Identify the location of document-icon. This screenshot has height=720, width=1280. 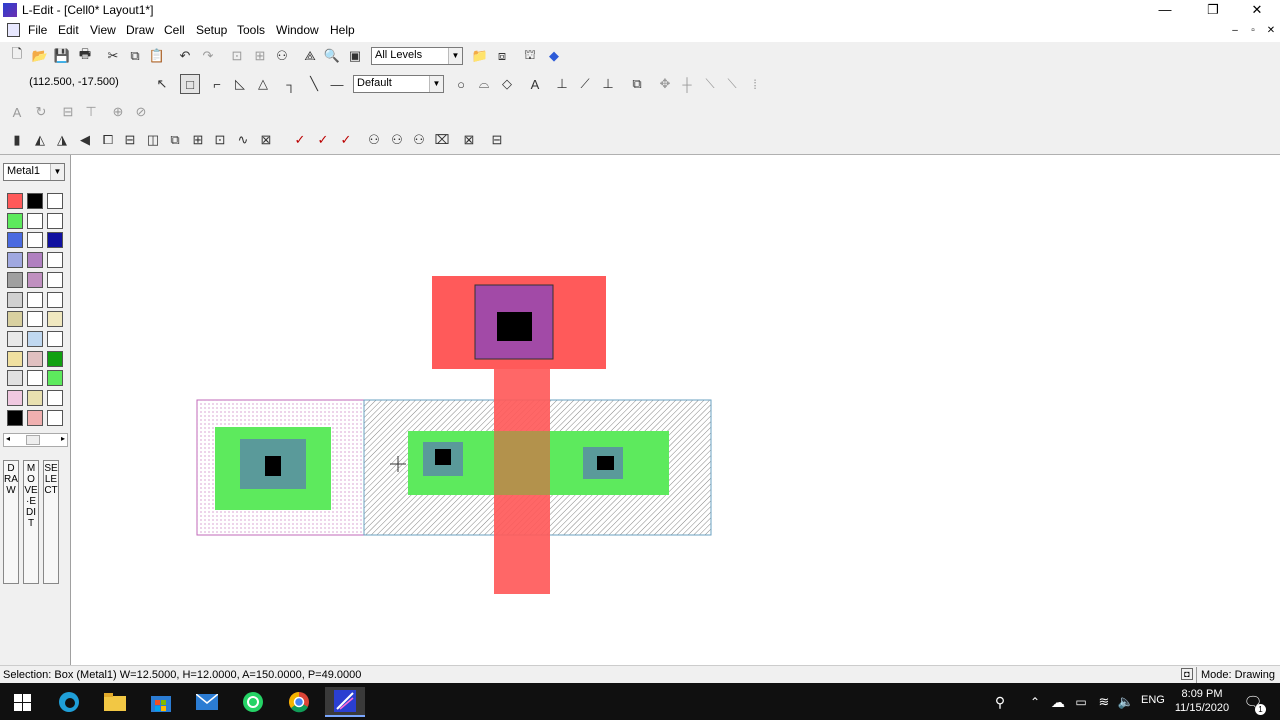
(13, 30).